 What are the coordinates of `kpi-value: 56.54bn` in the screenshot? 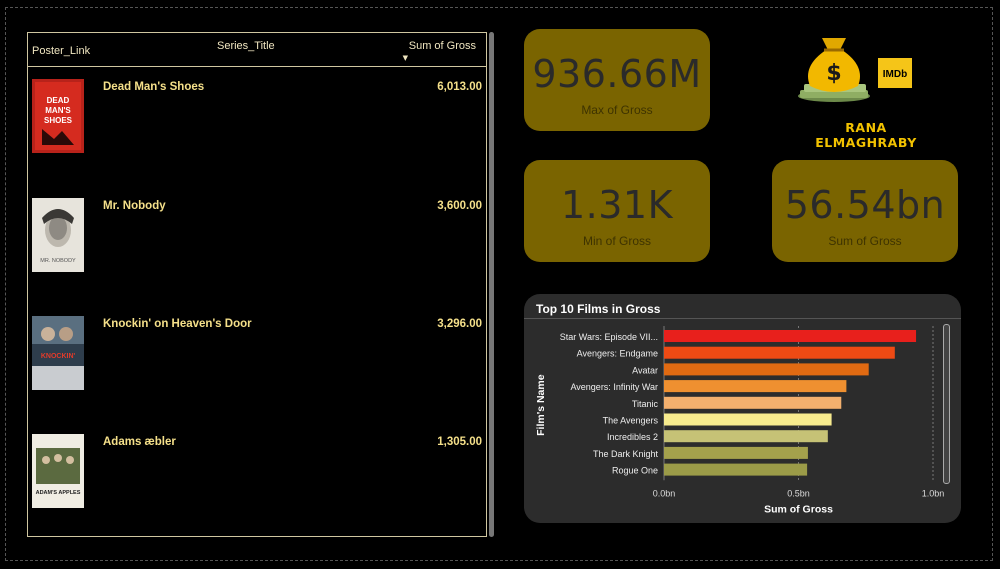 It's located at (865, 205).